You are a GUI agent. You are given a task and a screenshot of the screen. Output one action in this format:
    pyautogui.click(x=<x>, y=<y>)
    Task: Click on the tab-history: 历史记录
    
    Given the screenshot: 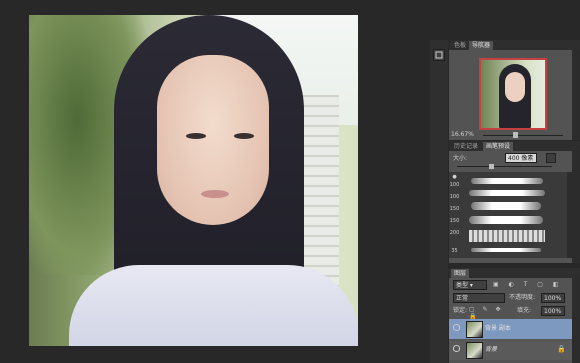 What is the action you would take?
    pyautogui.click(x=466, y=146)
    